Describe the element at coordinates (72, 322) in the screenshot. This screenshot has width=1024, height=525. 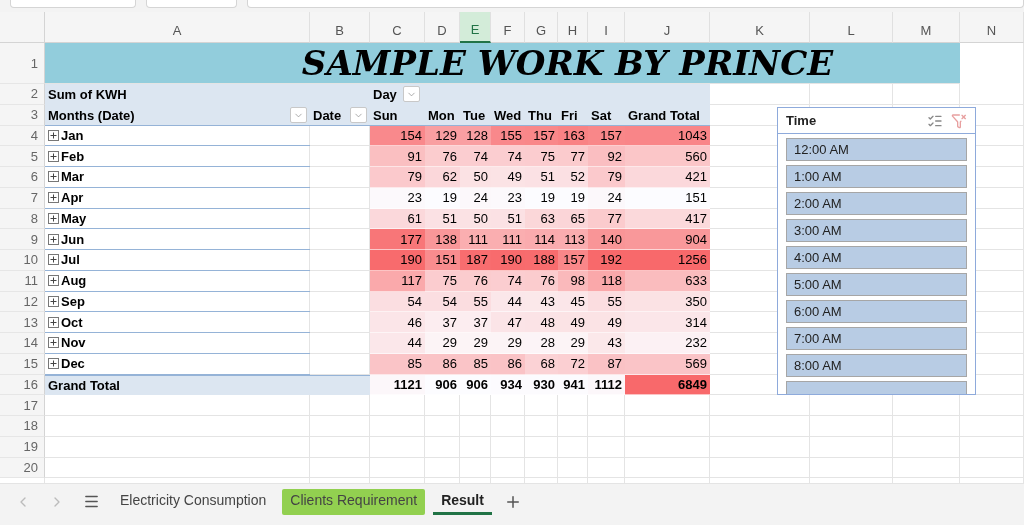
I see `row-label: Oct` at that location.